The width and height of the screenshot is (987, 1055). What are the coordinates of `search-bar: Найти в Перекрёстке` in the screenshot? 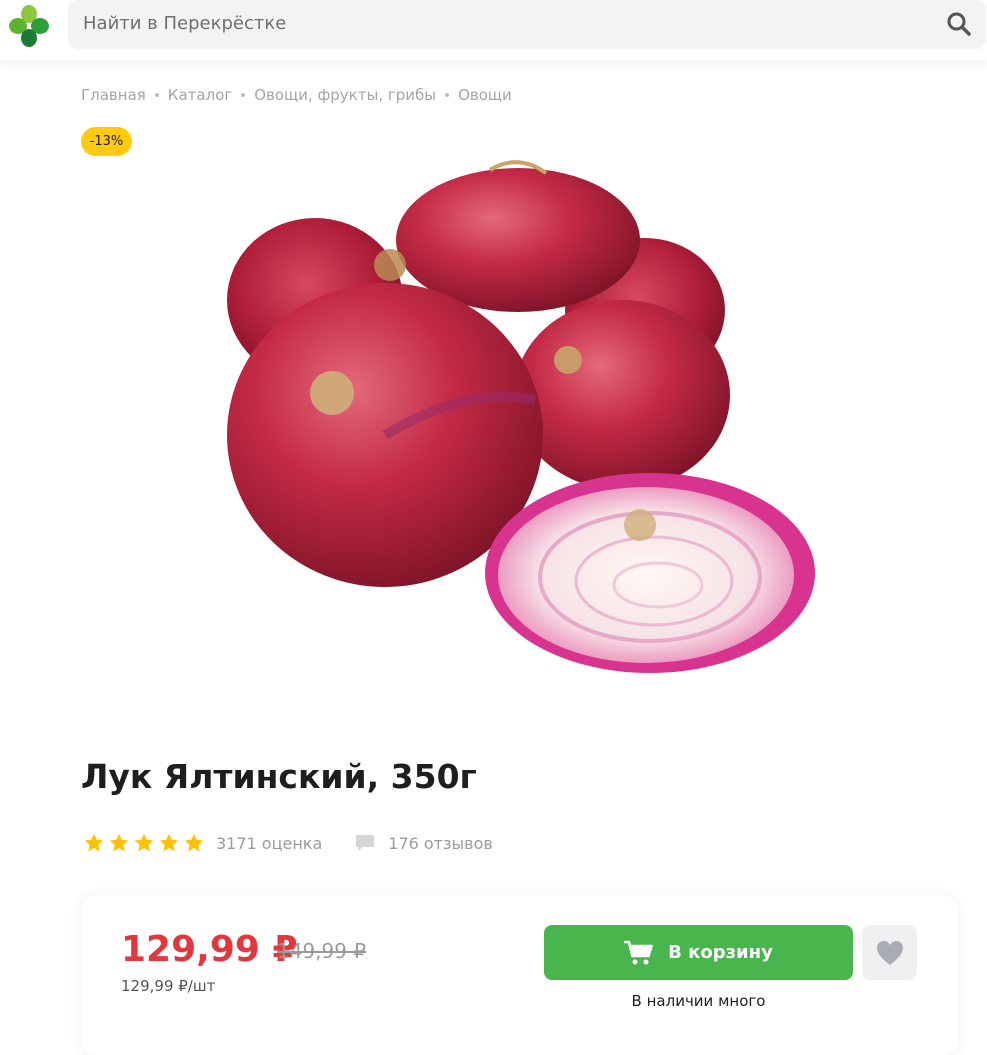 It's located at (527, 24).